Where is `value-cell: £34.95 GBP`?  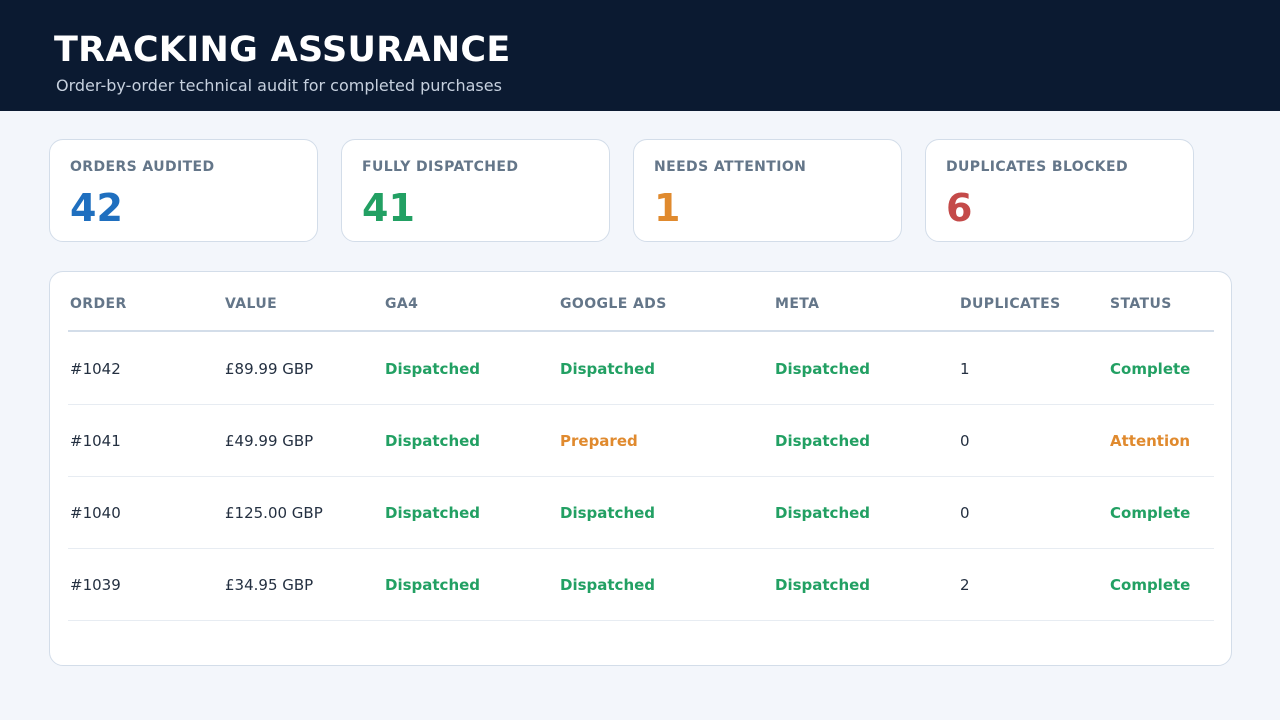
value-cell: £34.95 GBP is located at coordinates (269, 585).